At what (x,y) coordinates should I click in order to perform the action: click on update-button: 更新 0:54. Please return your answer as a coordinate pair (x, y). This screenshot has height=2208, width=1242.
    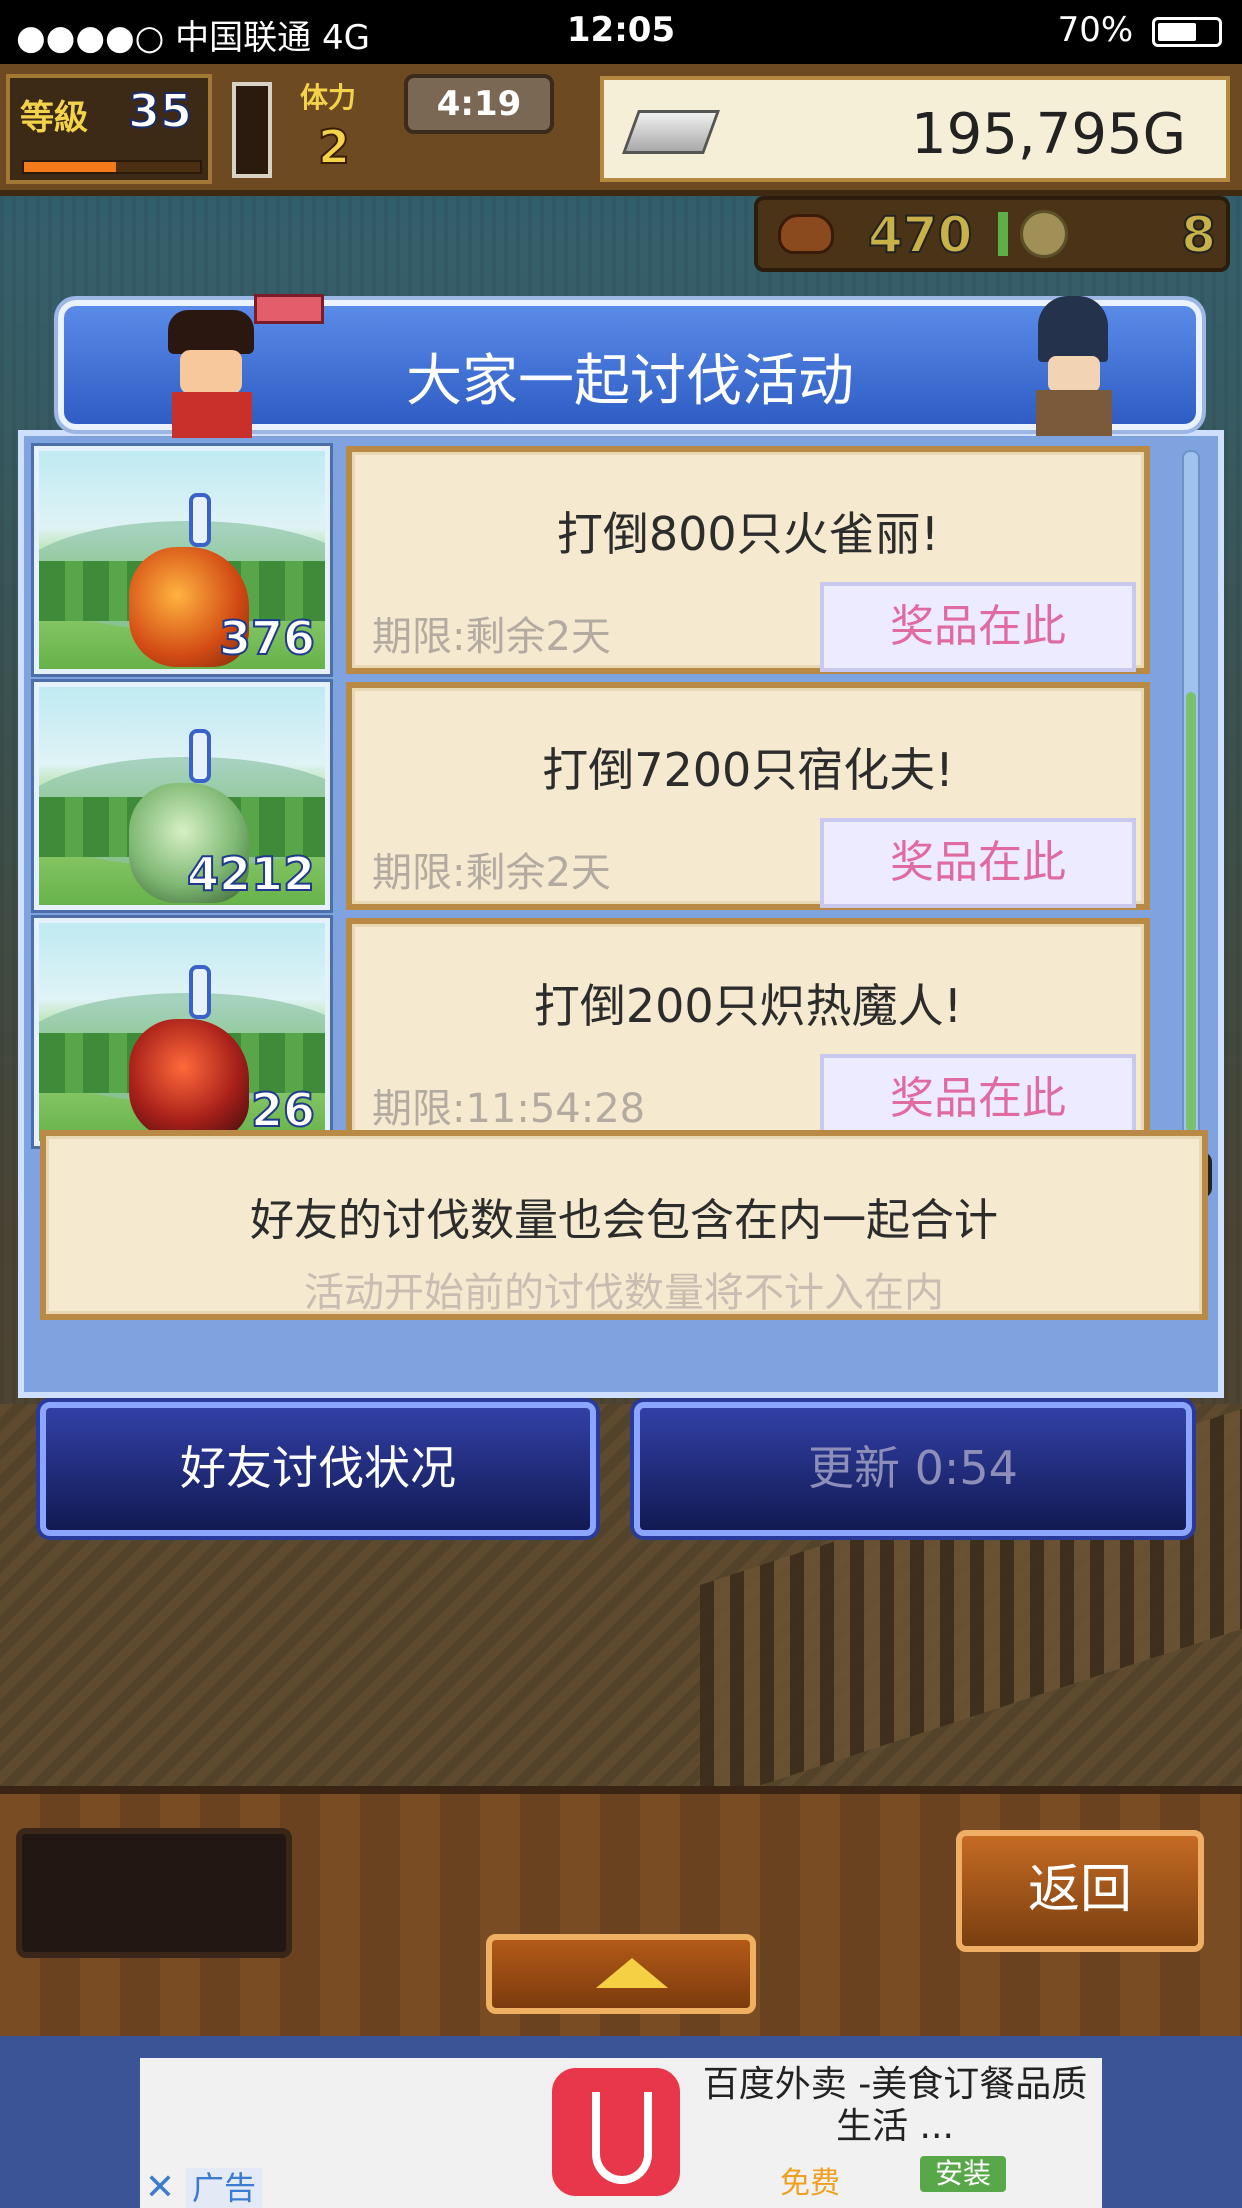
    Looking at the image, I should click on (913, 1469).